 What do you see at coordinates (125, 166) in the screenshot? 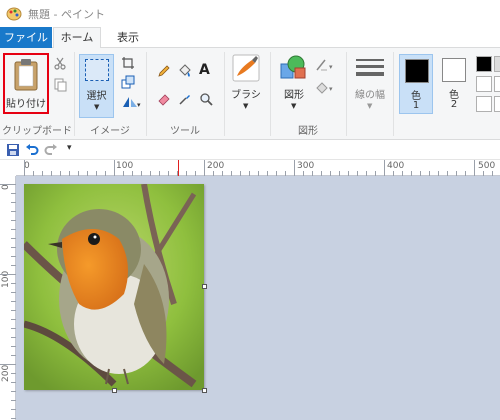
I see `ruler-label: 100` at bounding box center [125, 166].